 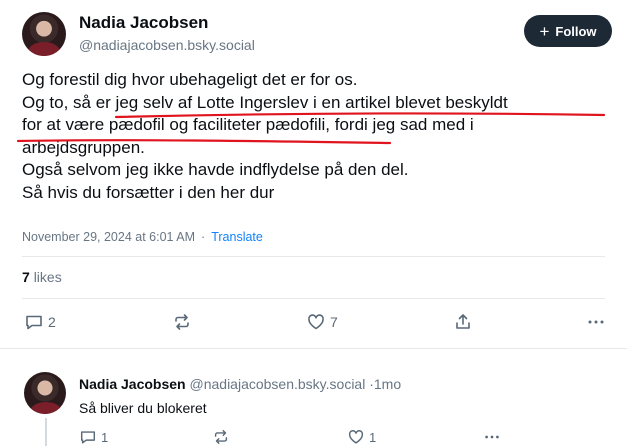 What do you see at coordinates (108, 237) in the screenshot?
I see `post-timestamp: November 29, 2024 at 6:01 AM` at bounding box center [108, 237].